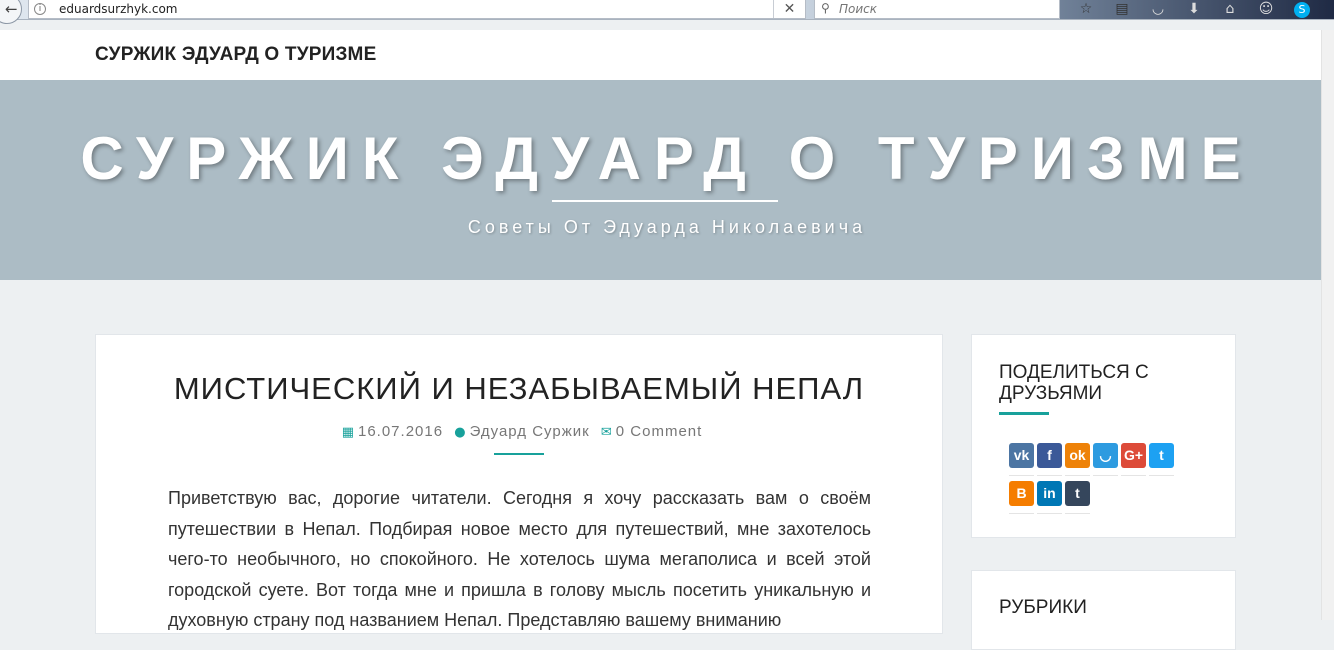  Describe the element at coordinates (1024, 413) in the screenshot. I see `share-widget-divider` at that location.